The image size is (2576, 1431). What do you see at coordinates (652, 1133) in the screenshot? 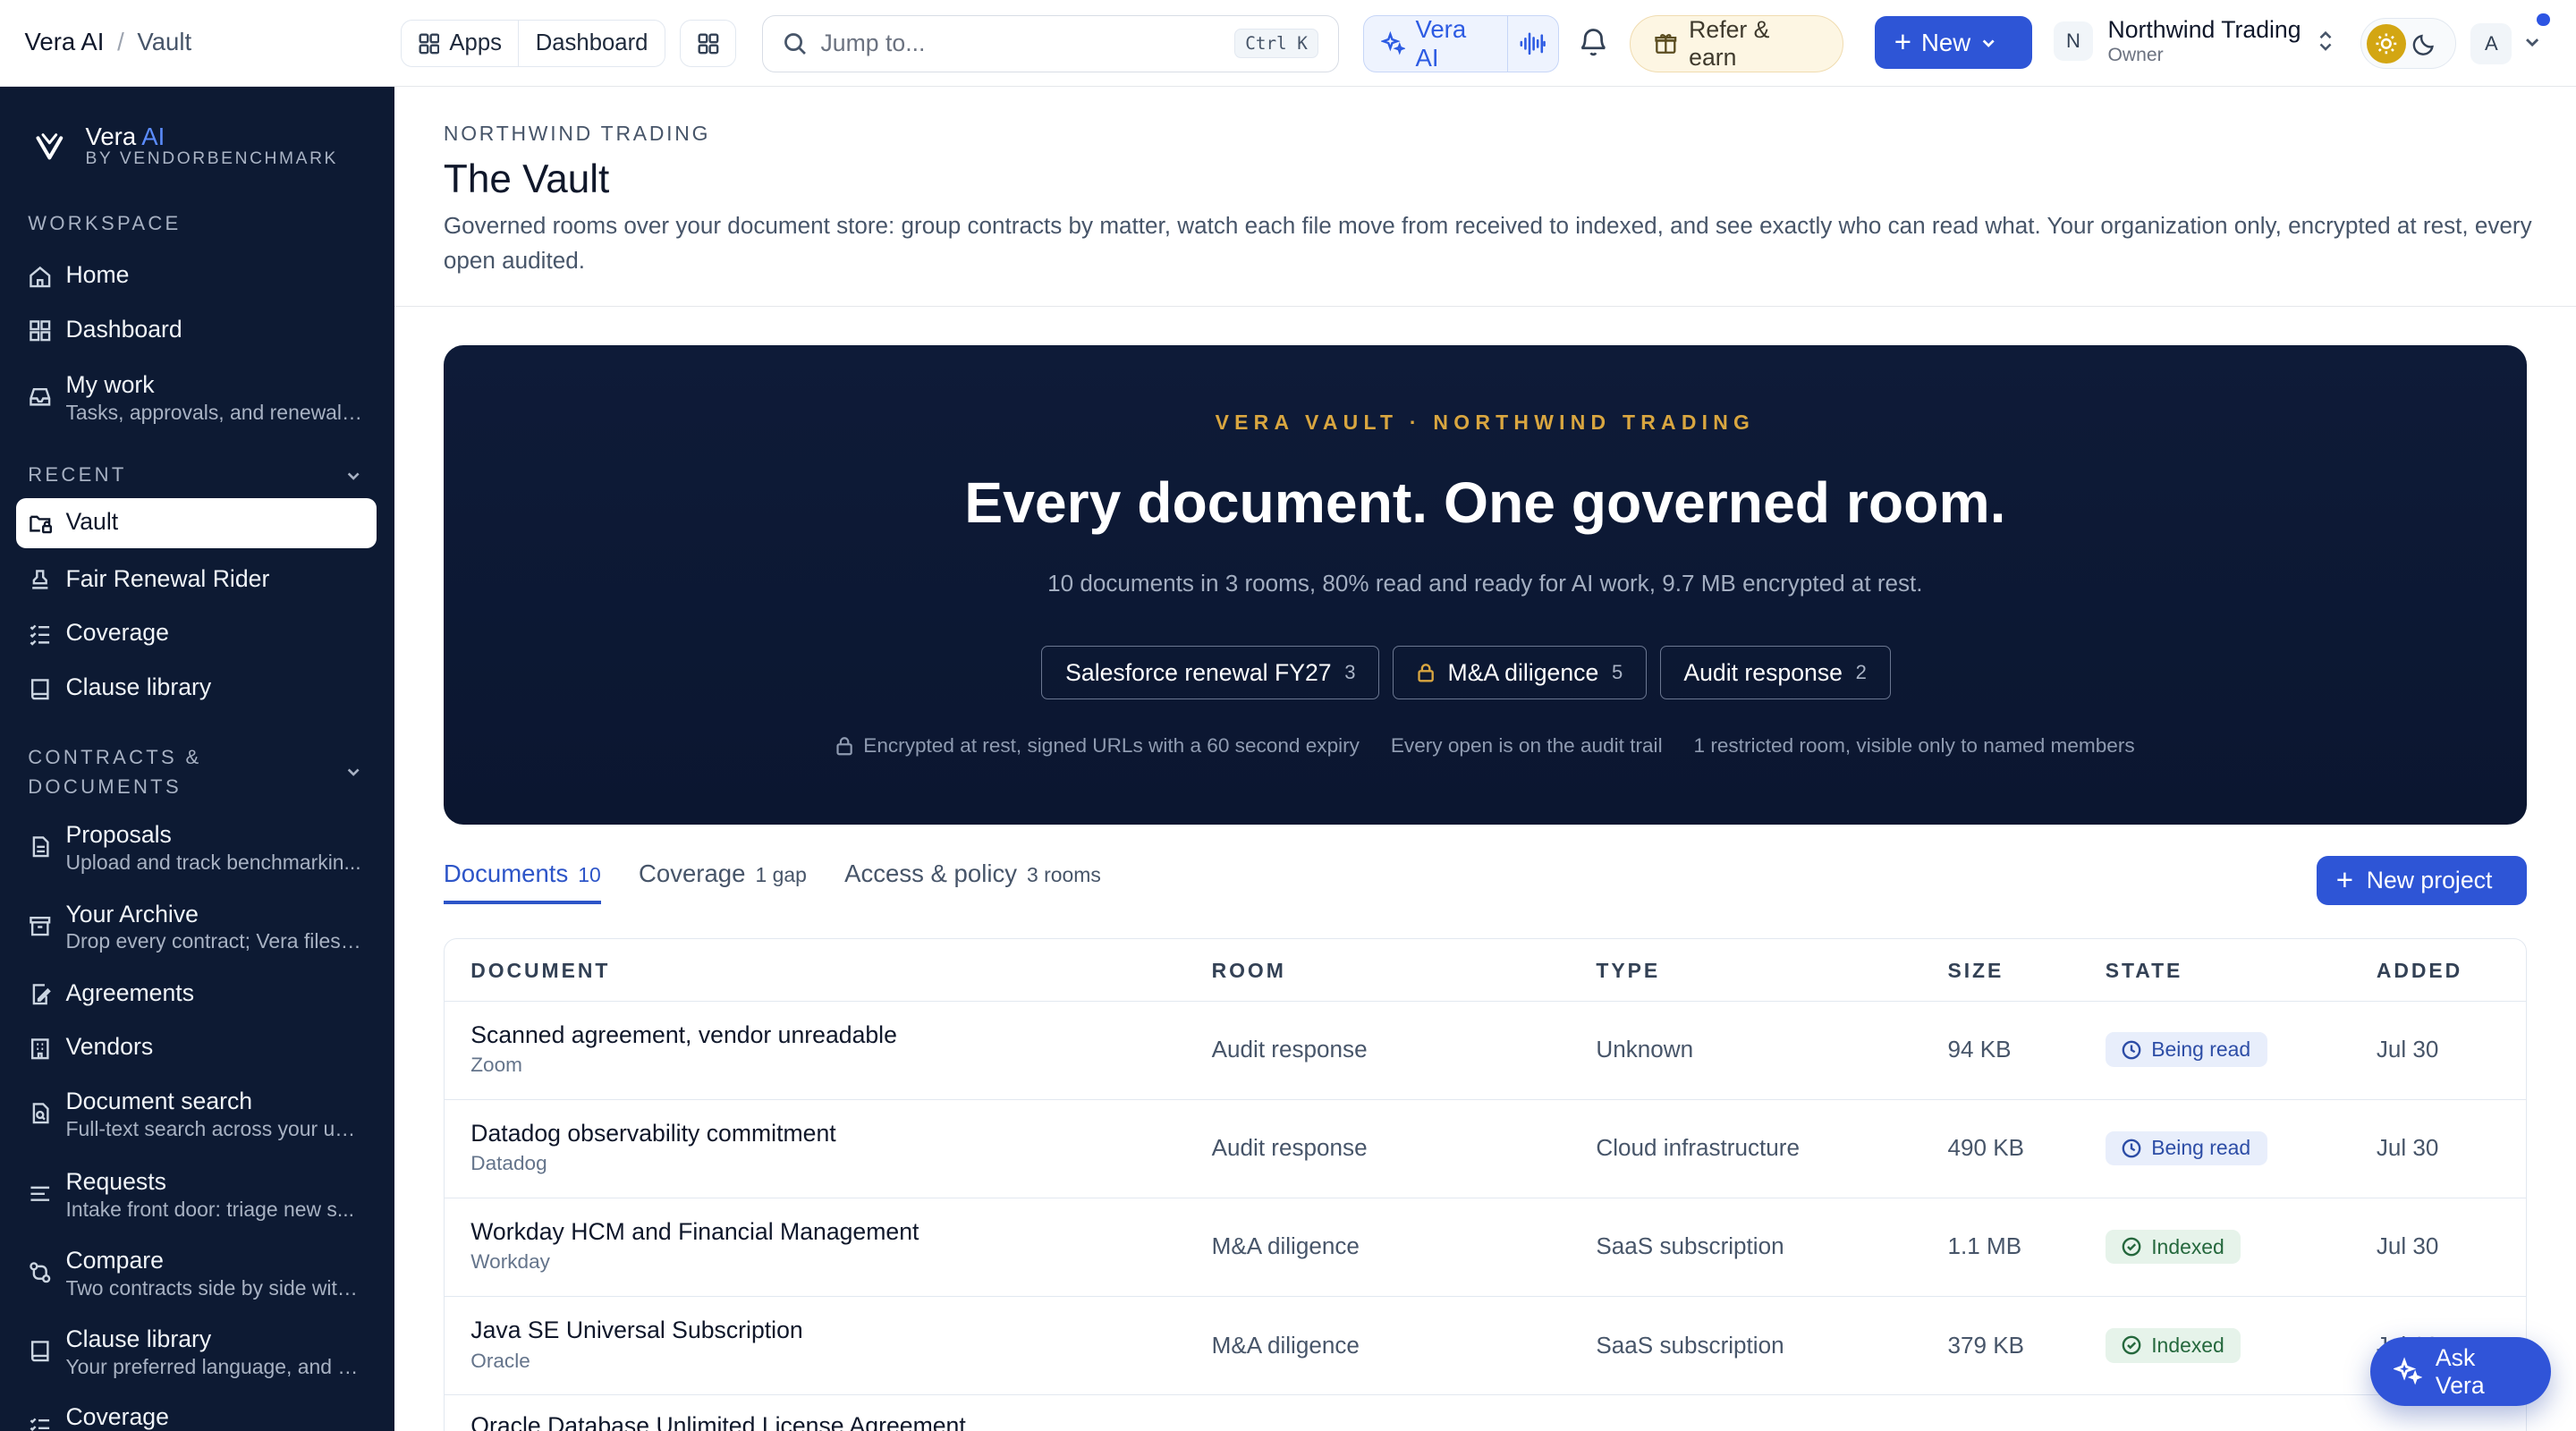
I see `document-title: Datadog observability commitment` at bounding box center [652, 1133].